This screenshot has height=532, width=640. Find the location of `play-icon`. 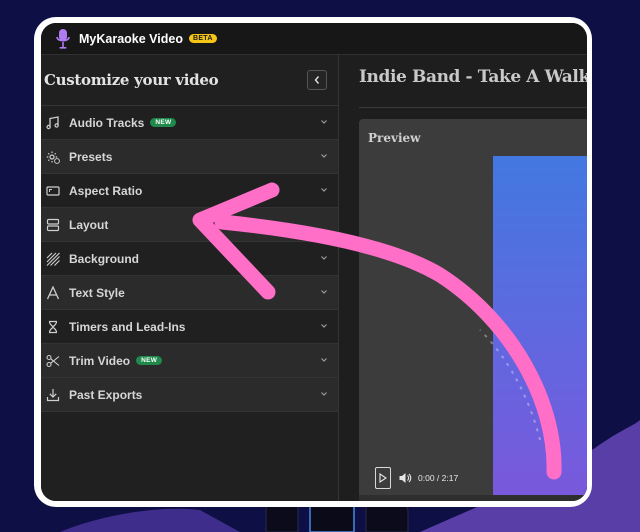

play-icon is located at coordinates (383, 478).